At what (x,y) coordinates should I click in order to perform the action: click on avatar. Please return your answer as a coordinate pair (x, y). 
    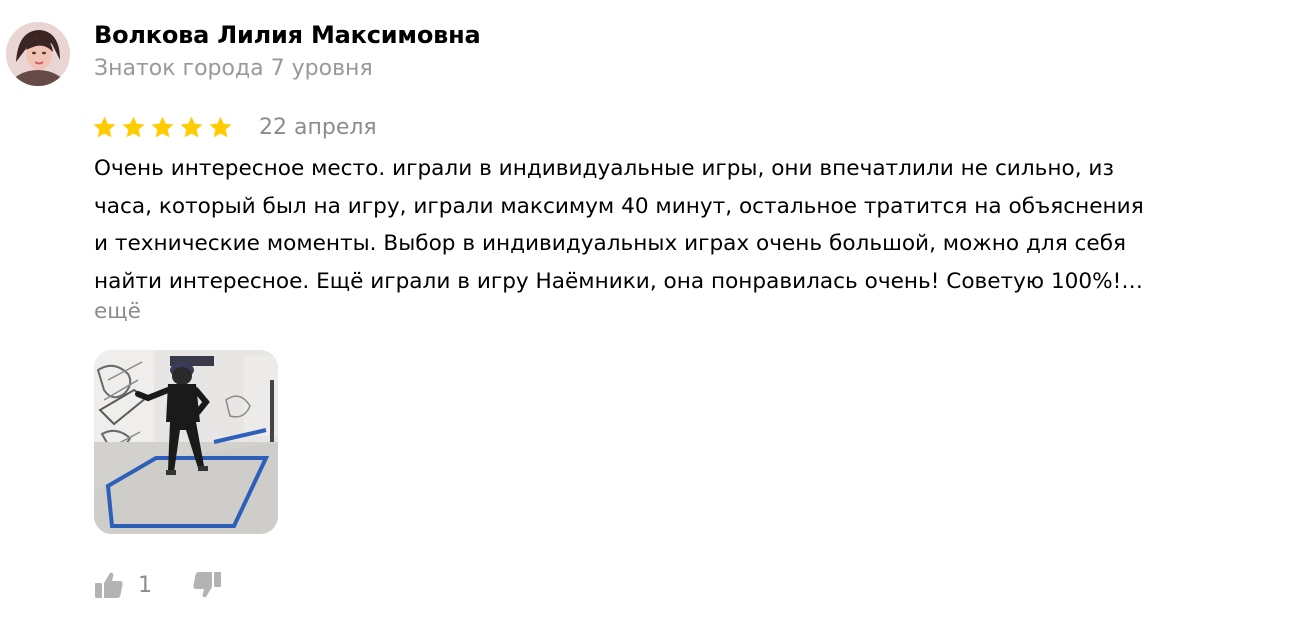
    Looking at the image, I should click on (38, 54).